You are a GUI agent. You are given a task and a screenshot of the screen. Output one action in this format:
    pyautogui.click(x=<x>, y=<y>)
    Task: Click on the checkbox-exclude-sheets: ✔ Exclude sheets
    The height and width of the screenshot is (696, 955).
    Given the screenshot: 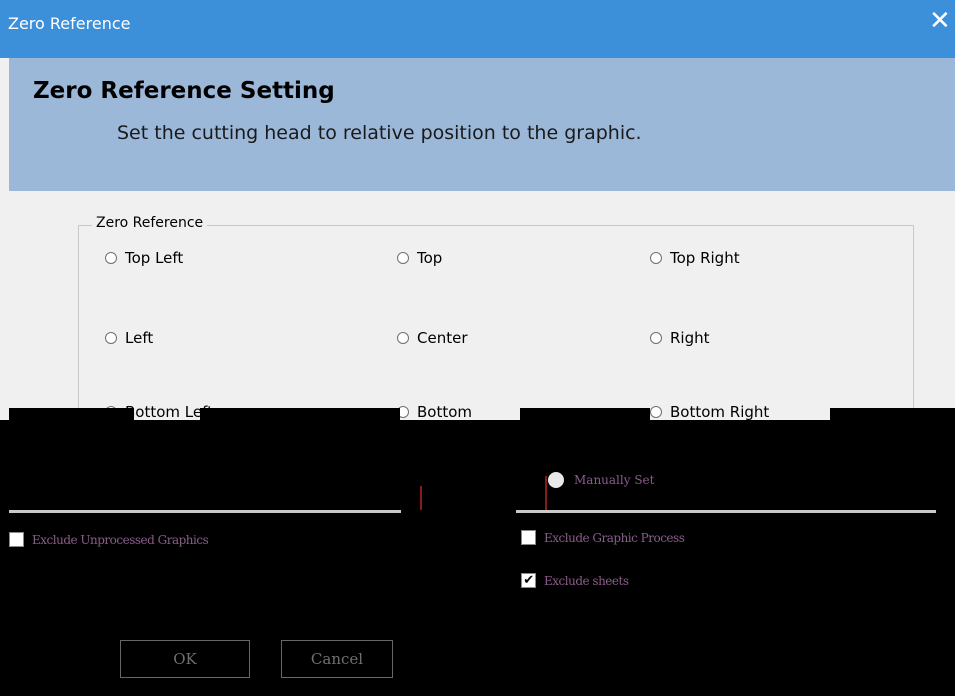 What is the action you would take?
    pyautogui.click(x=575, y=580)
    